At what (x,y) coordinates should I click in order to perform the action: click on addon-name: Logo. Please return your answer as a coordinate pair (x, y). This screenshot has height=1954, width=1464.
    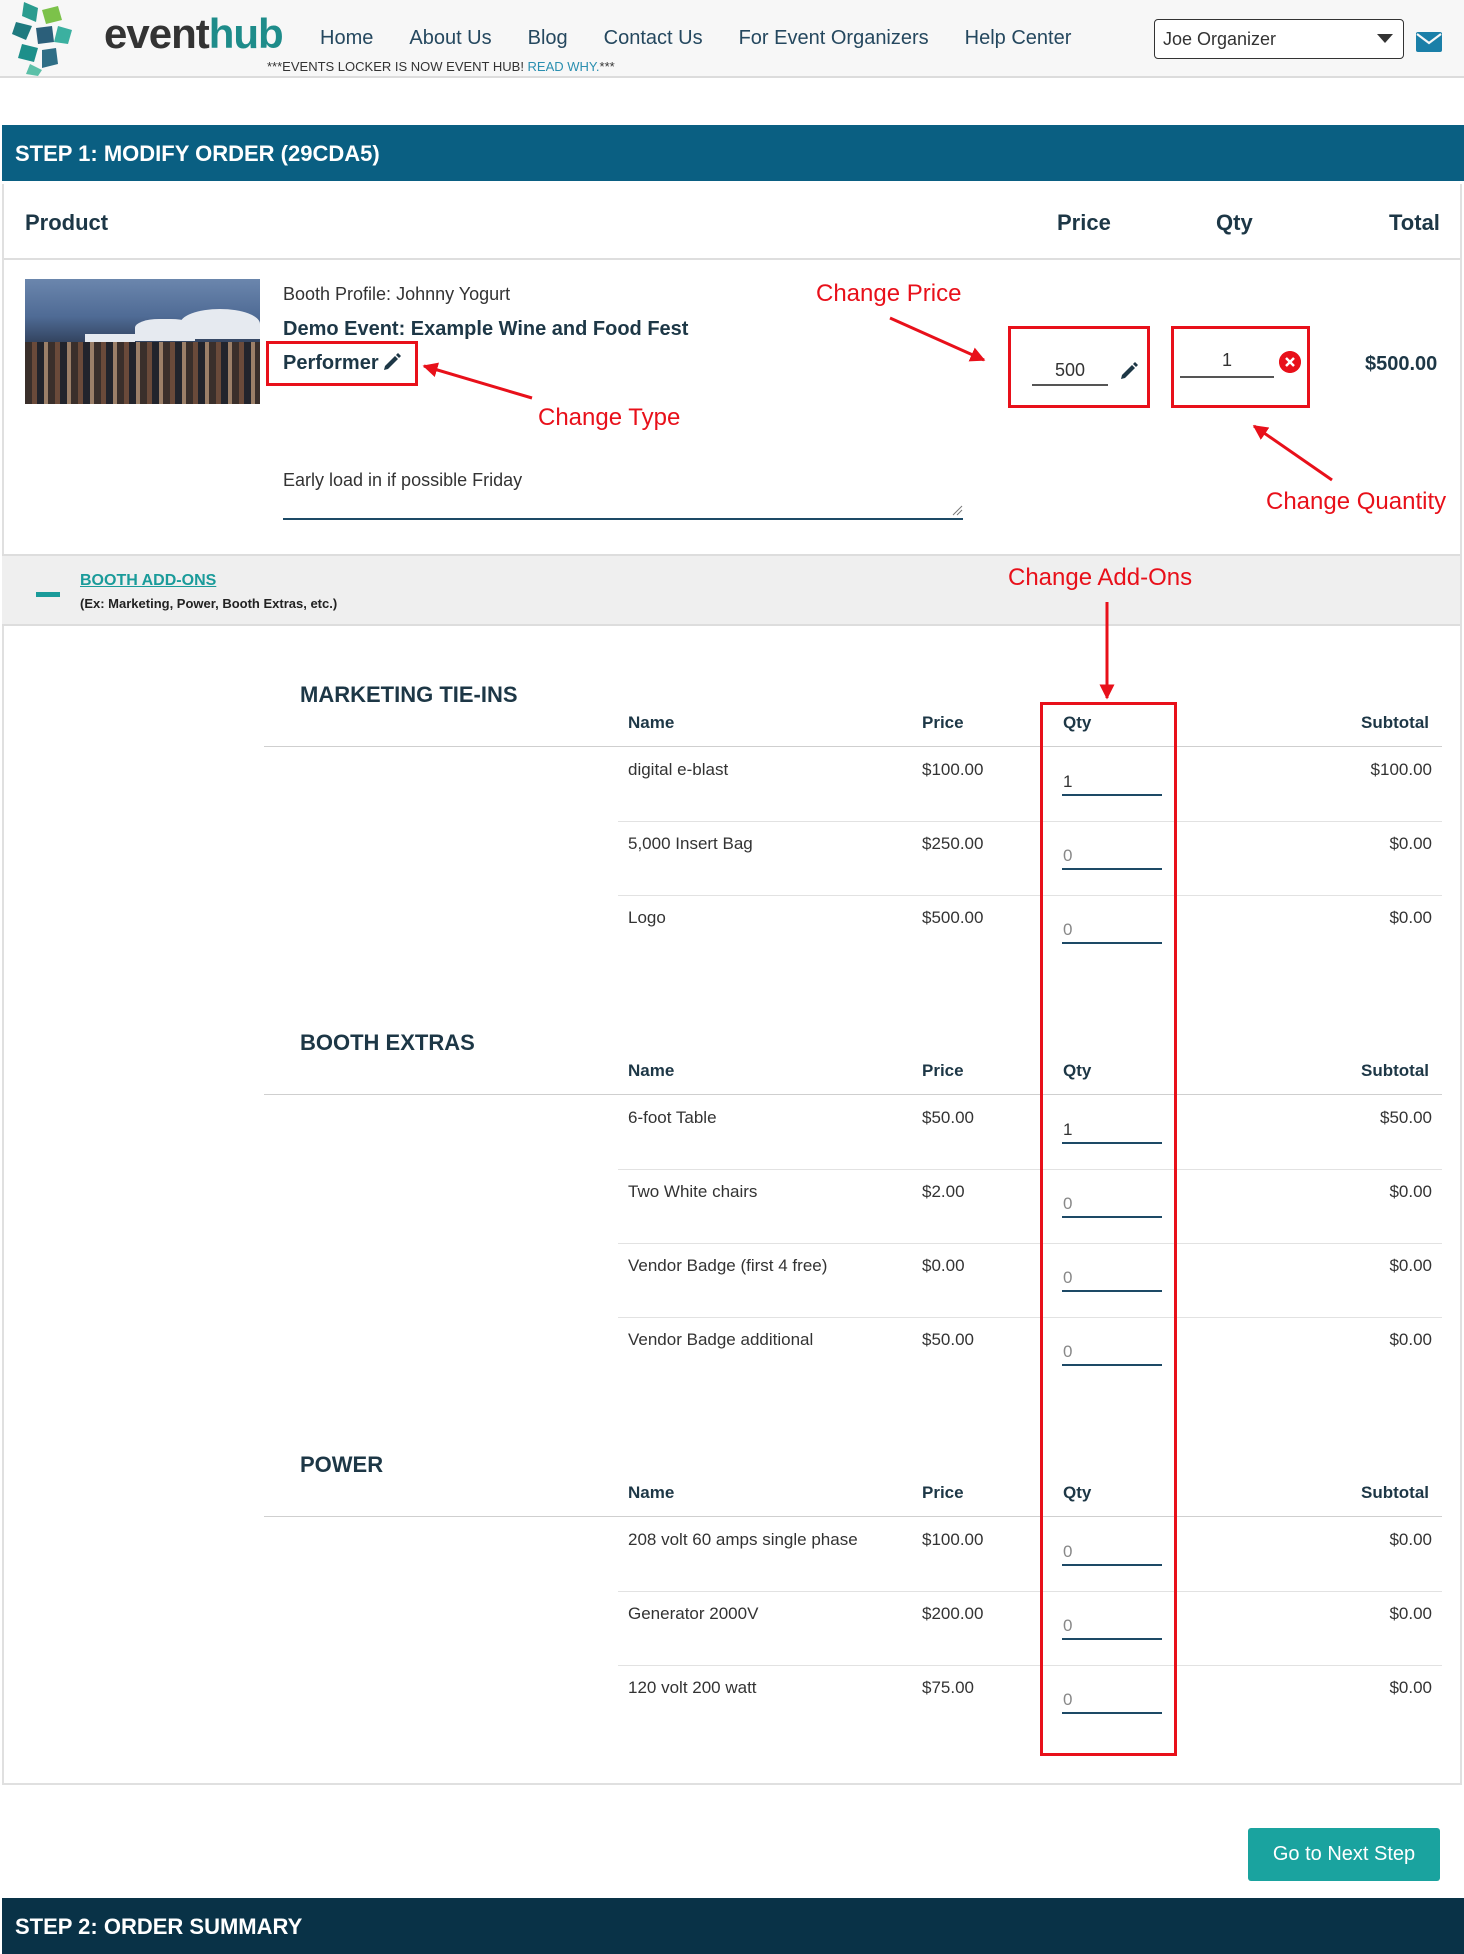
    Looking at the image, I should click on (647, 917).